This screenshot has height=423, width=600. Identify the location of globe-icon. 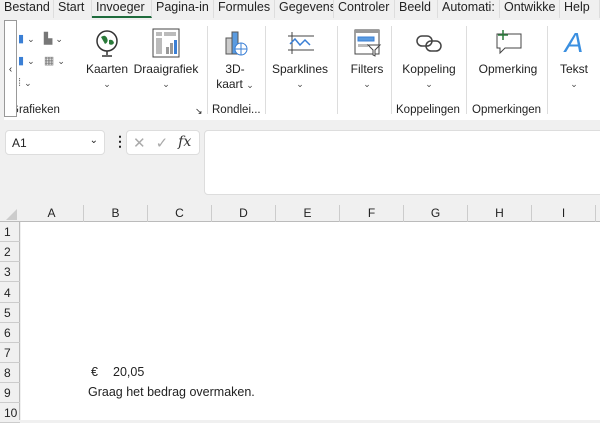
(107, 43).